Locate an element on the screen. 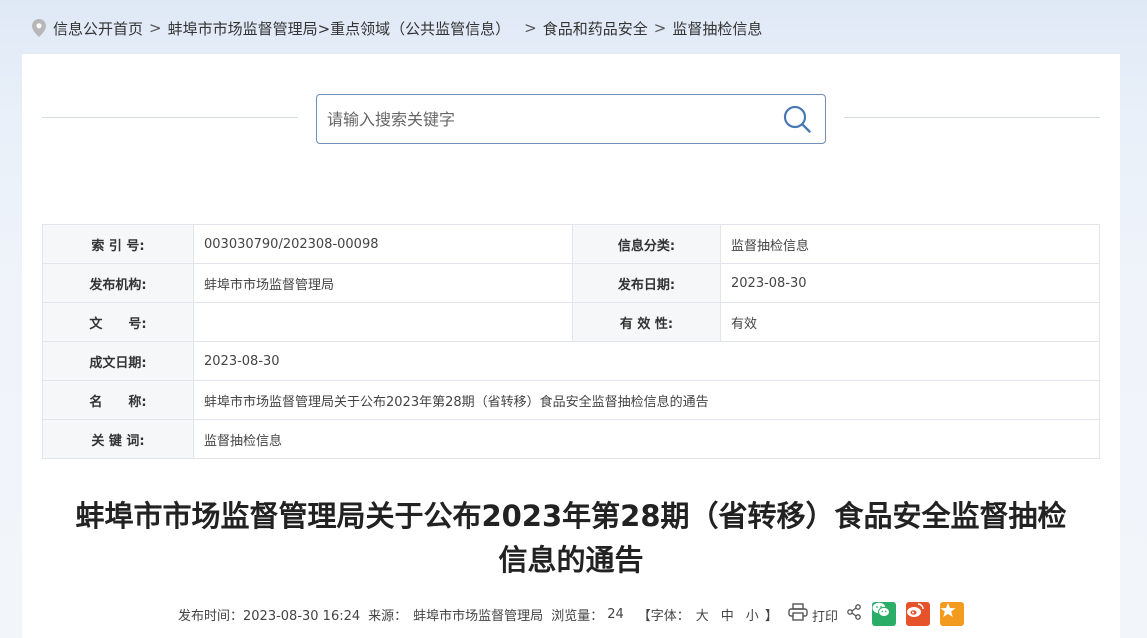 The image size is (1147, 638). share-weibo-button is located at coordinates (917, 614).